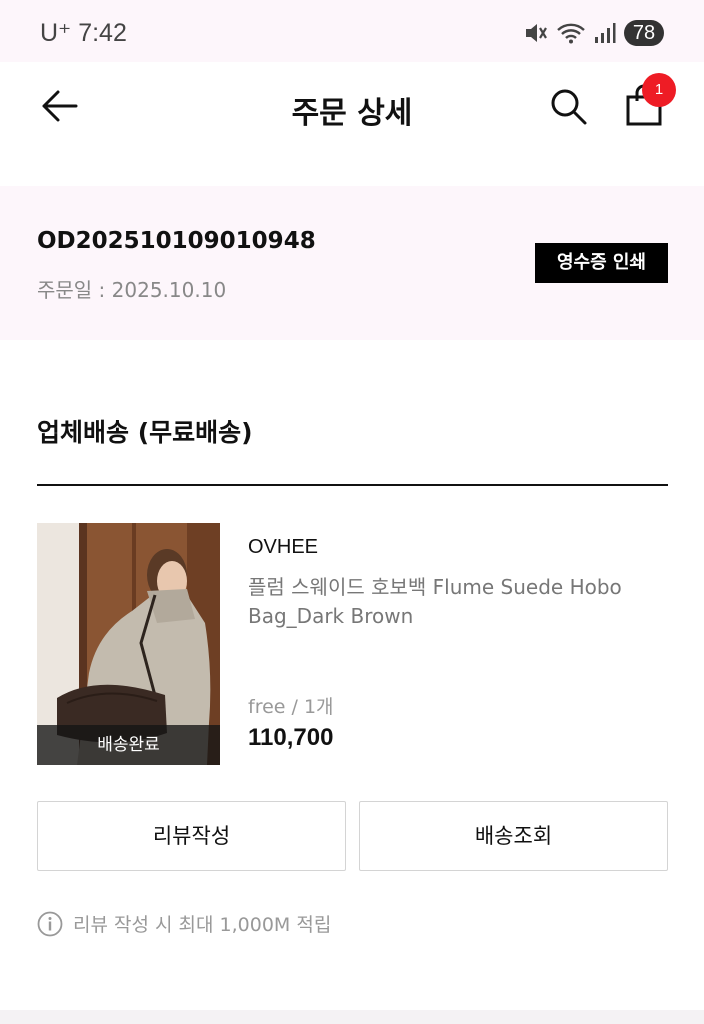 This screenshot has height=1024, width=704. What do you see at coordinates (644, 33) in the screenshot?
I see `battery-indicator: 78` at bounding box center [644, 33].